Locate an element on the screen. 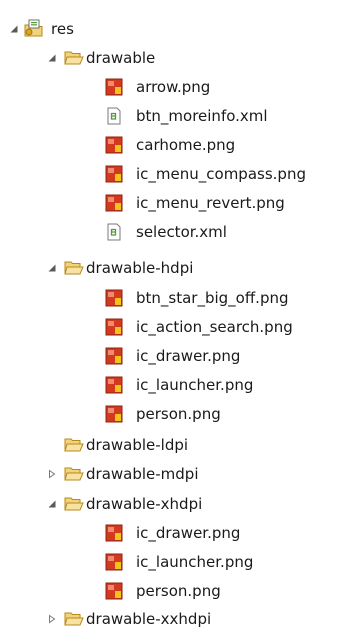 The image size is (358, 635). tree-node-label: drawable-mdpi is located at coordinates (142, 473).